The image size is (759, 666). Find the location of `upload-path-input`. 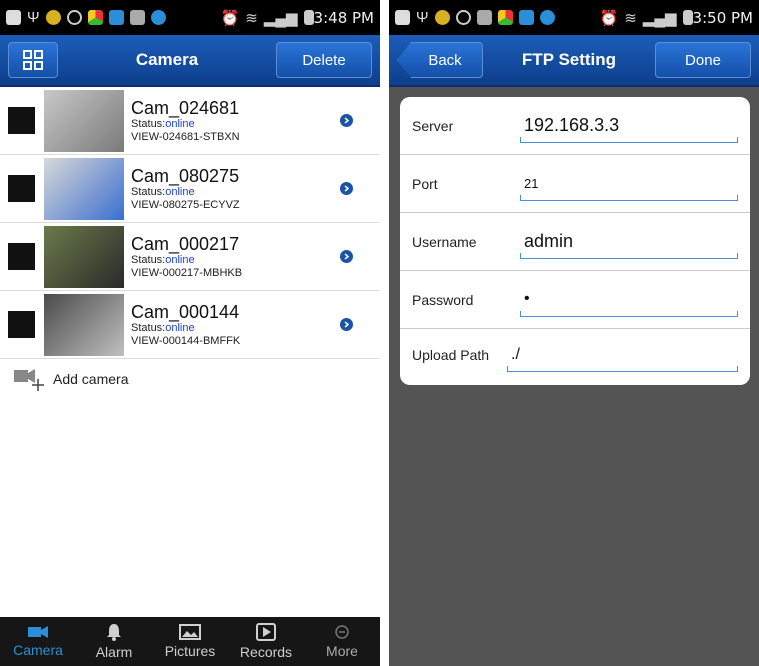

upload-path-input is located at coordinates (624, 354).